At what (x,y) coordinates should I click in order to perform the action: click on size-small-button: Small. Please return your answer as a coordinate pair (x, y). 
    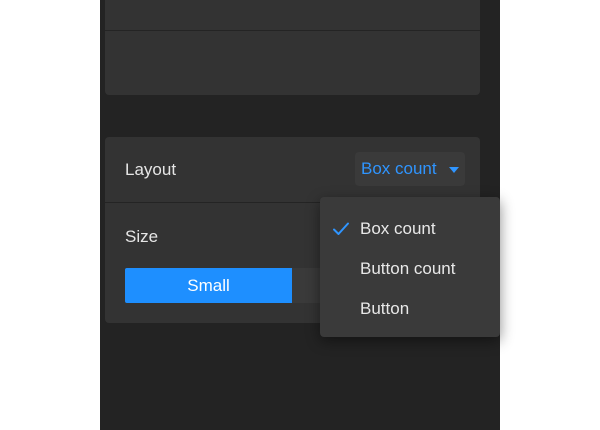
    Looking at the image, I should click on (208, 285).